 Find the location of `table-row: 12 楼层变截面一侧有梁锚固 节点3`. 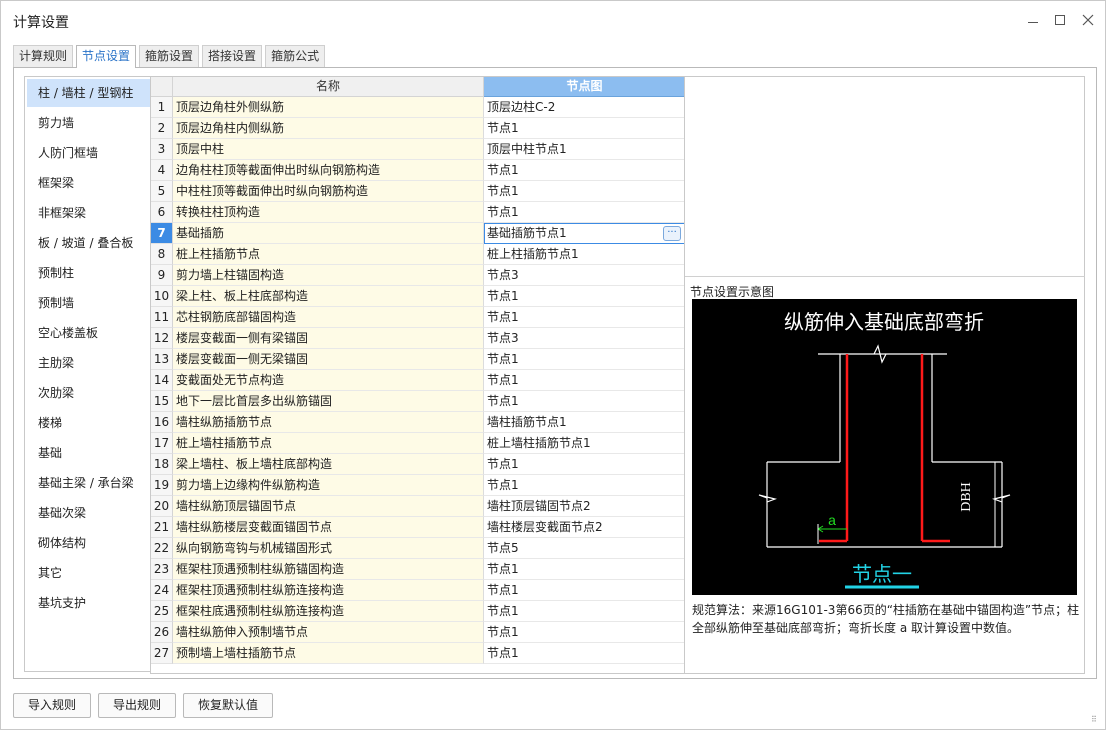

table-row: 12 楼层变截面一侧有梁锚固 节点3 is located at coordinates (417, 338).